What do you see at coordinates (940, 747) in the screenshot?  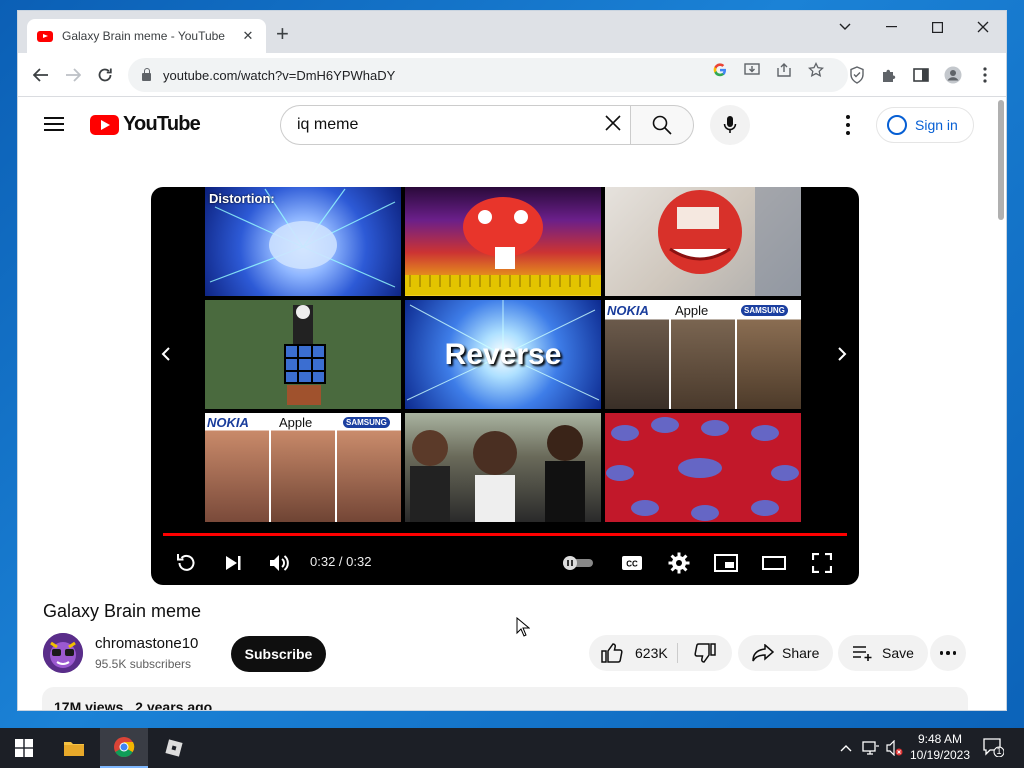 I see `system-clock: 9:48 AM 10/19/2023` at bounding box center [940, 747].